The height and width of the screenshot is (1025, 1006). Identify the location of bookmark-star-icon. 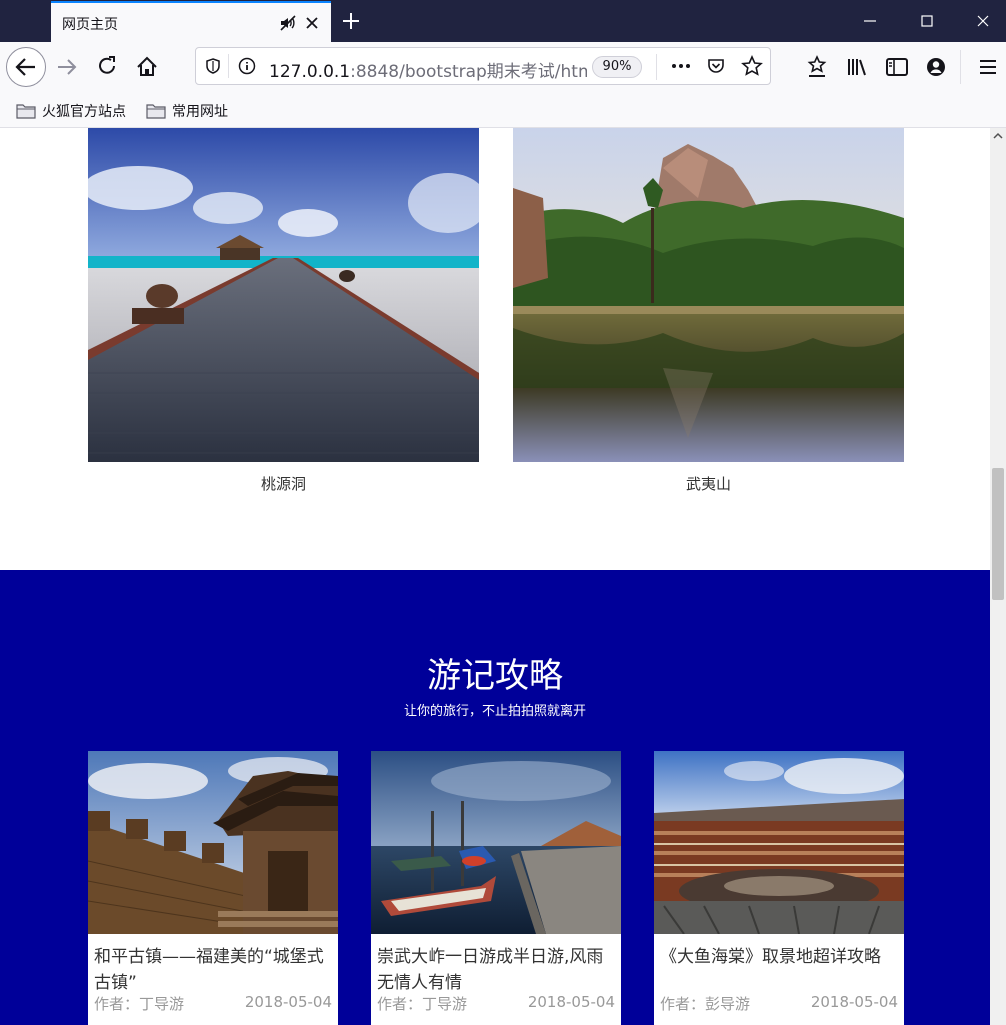
(752, 66).